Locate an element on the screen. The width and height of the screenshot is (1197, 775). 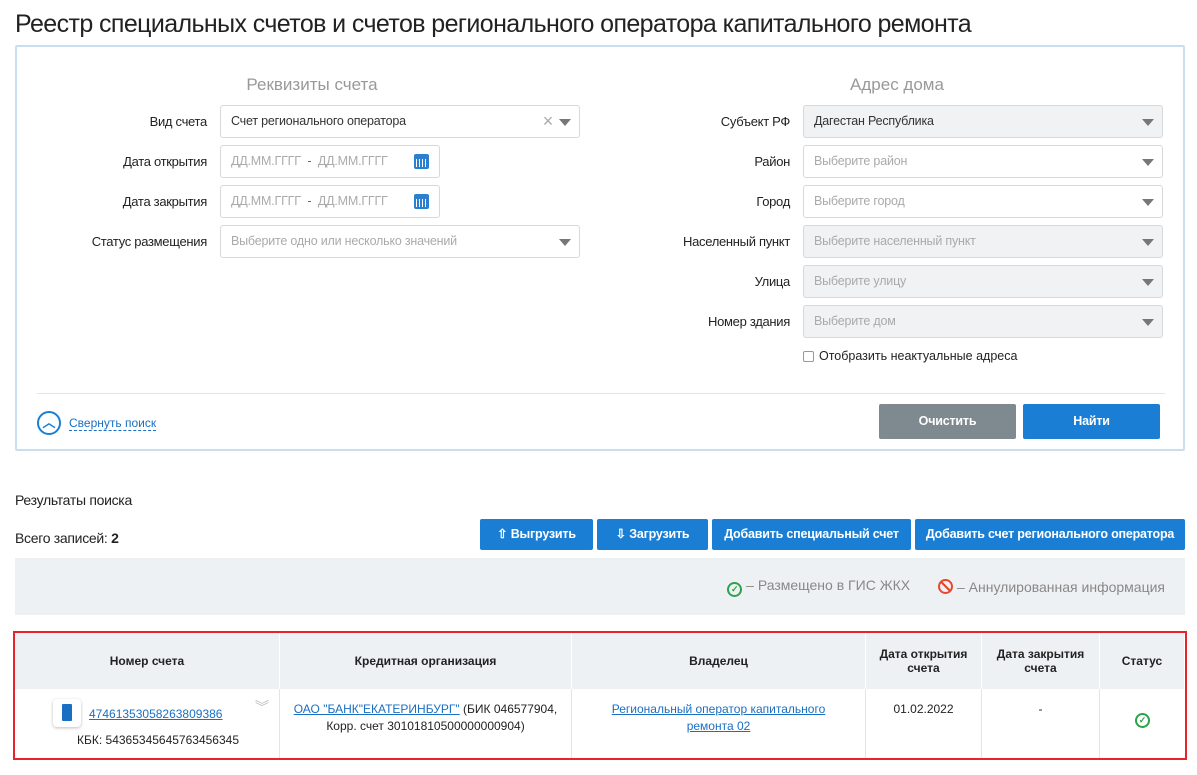
close-date-to: ДД.ММ.ГГГГ is located at coordinates (353, 201).